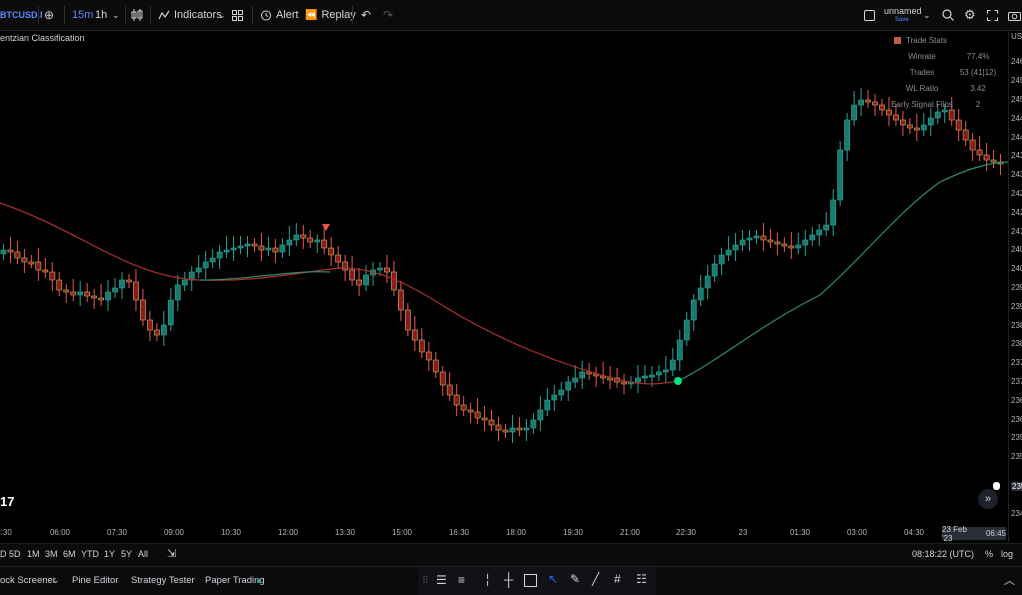  What do you see at coordinates (869, 15) in the screenshot?
I see `layout-switch` at bounding box center [869, 15].